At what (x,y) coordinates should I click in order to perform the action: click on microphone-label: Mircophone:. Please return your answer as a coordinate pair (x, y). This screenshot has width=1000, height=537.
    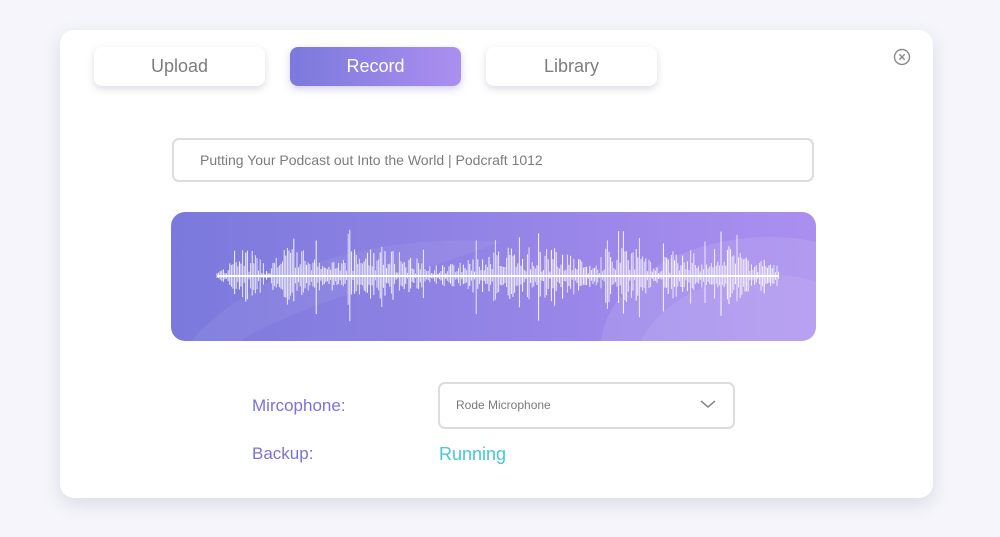
    Looking at the image, I should click on (299, 405).